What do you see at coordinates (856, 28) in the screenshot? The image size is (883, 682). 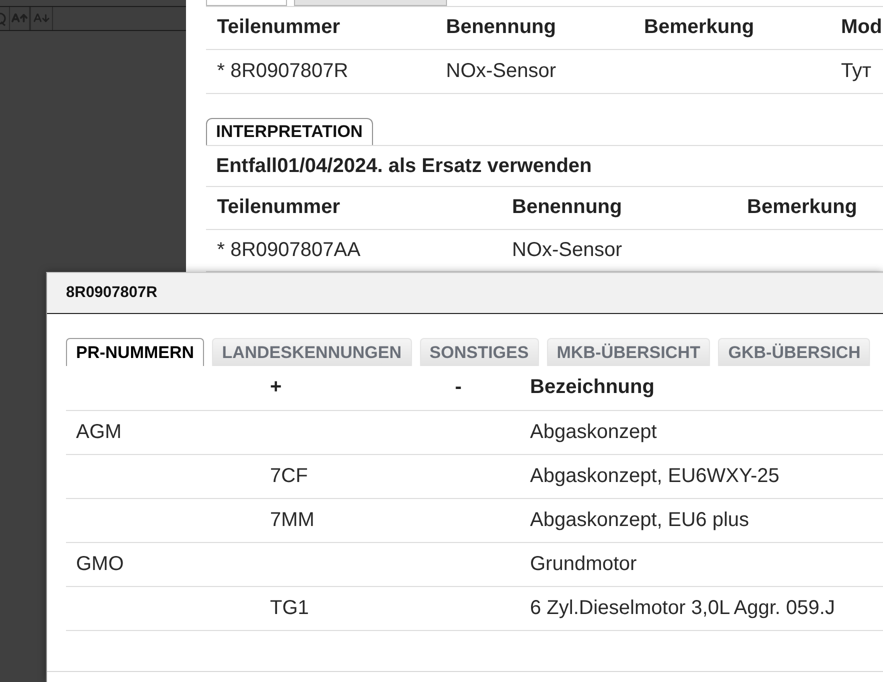 I see `column-header: Mod` at bounding box center [856, 28].